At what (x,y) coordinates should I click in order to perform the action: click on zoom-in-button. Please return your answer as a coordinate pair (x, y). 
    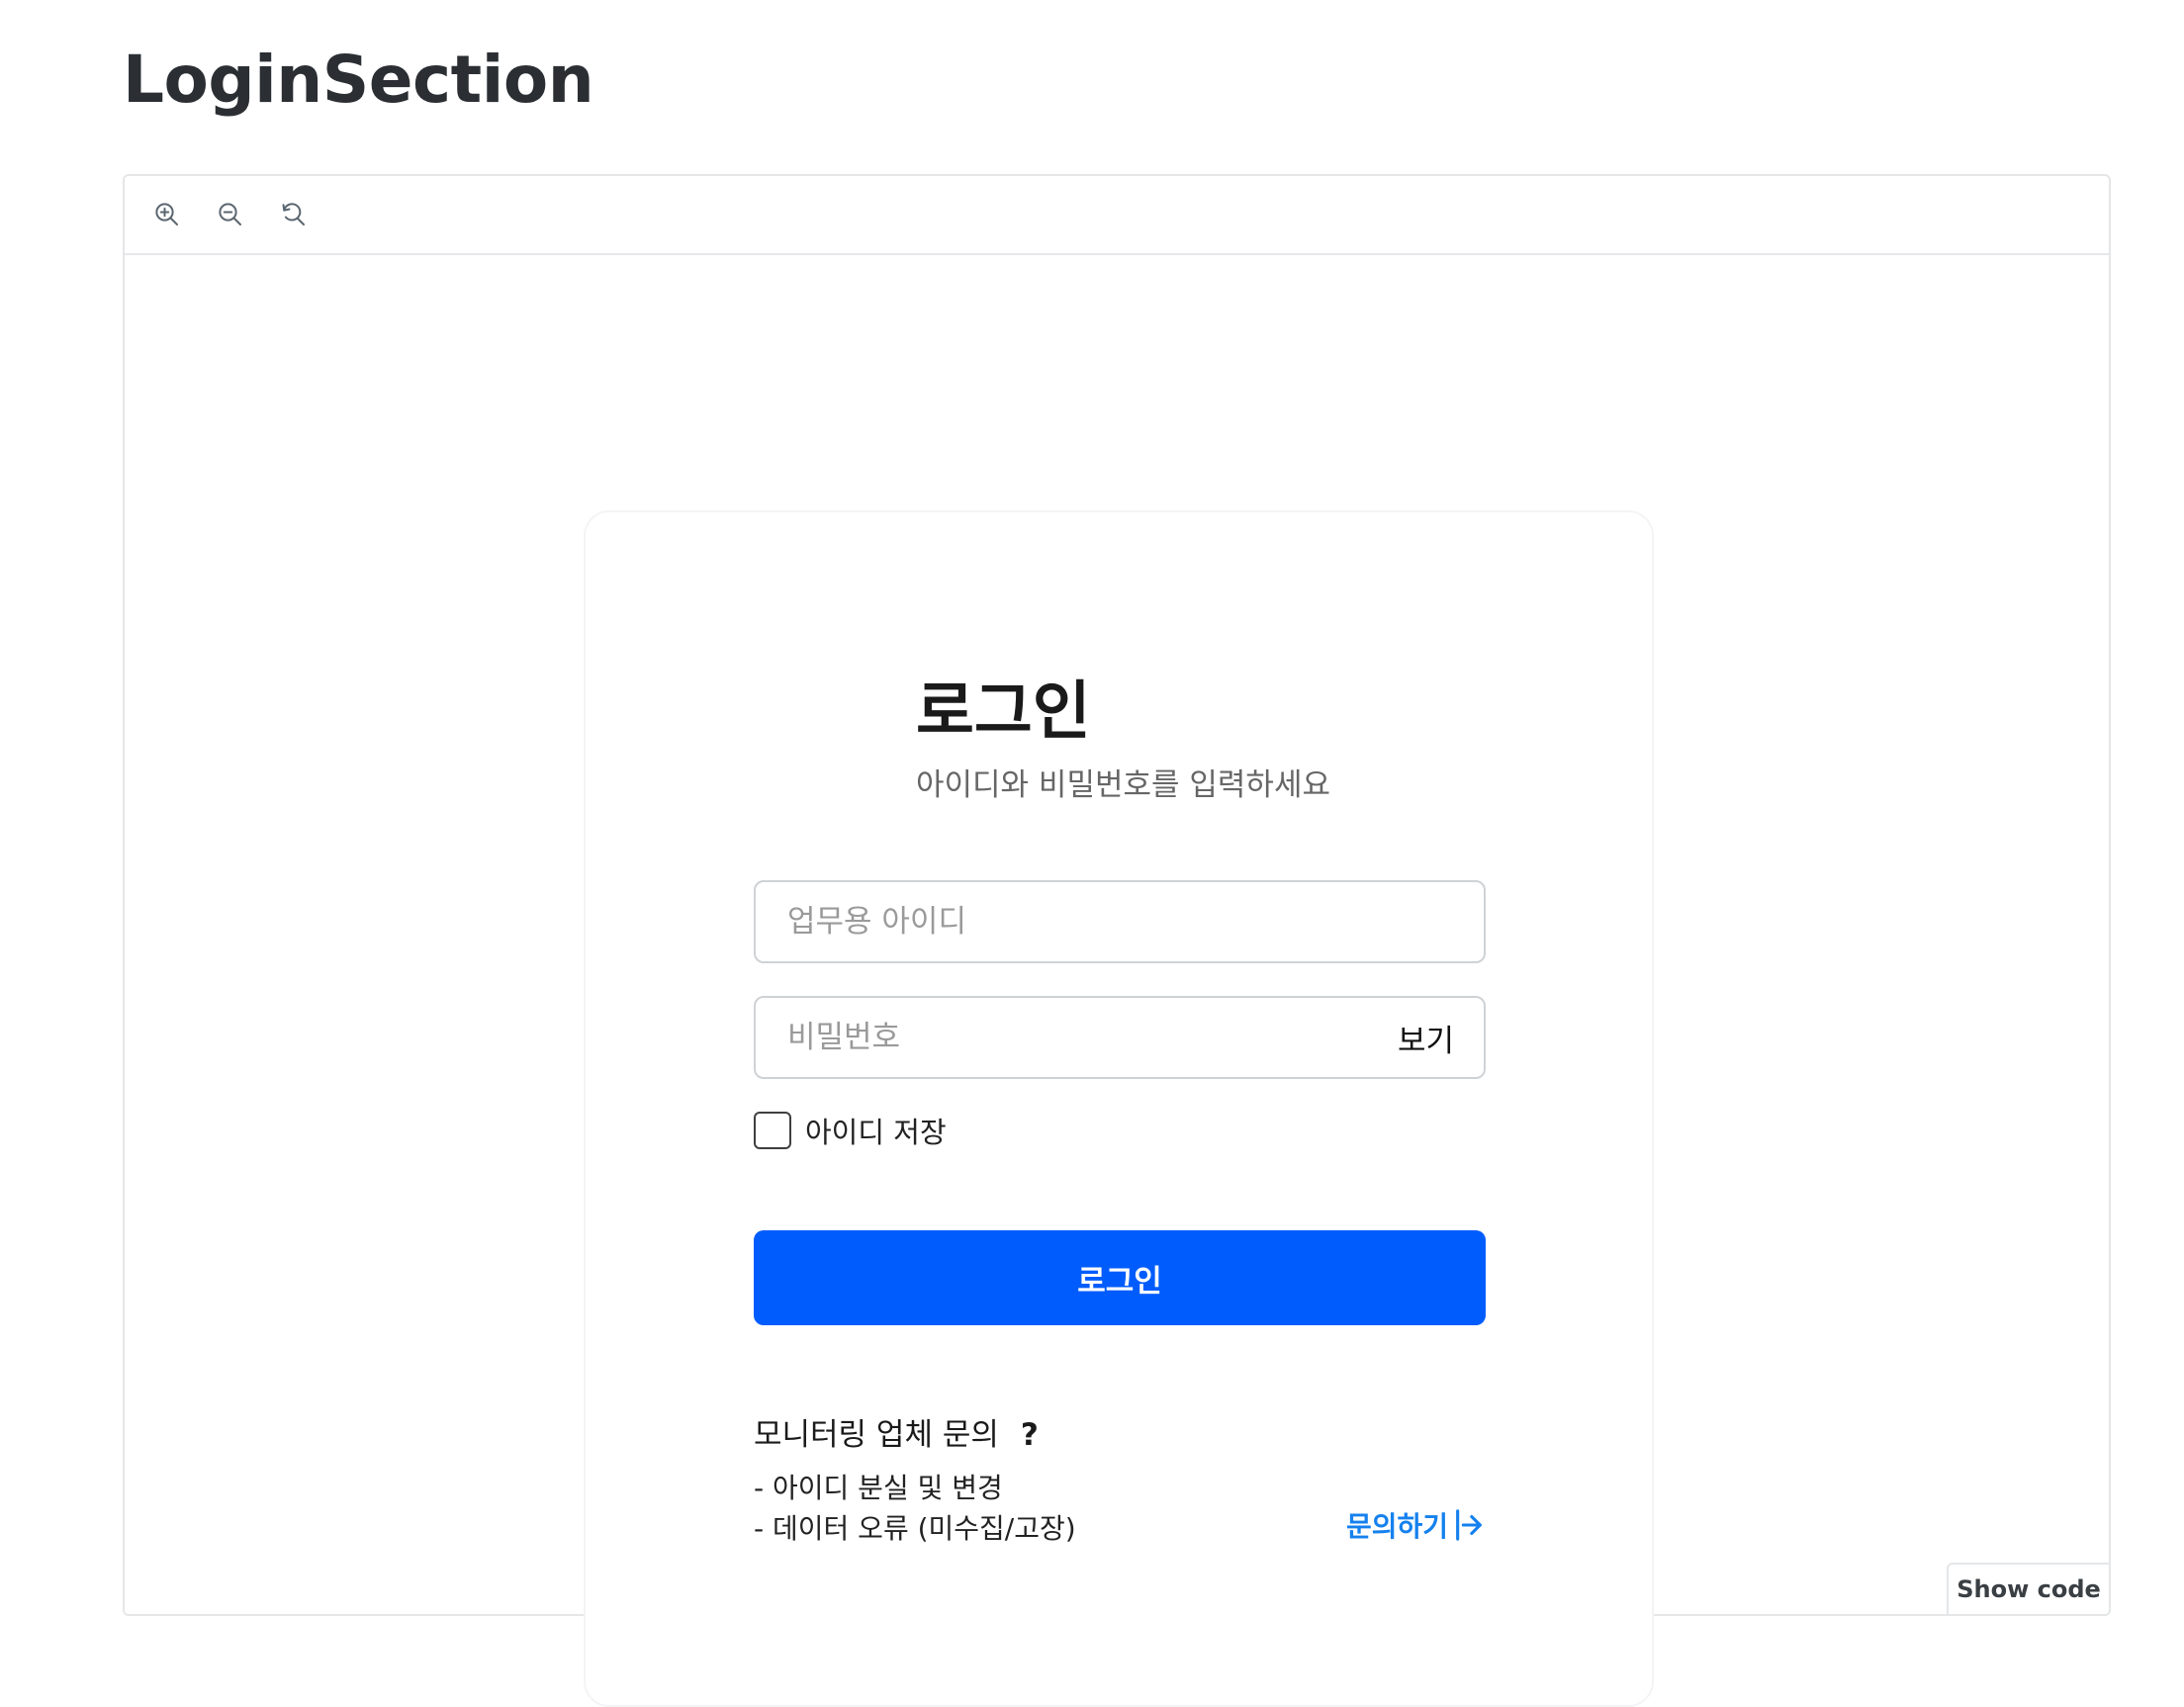
    Looking at the image, I should click on (167, 214).